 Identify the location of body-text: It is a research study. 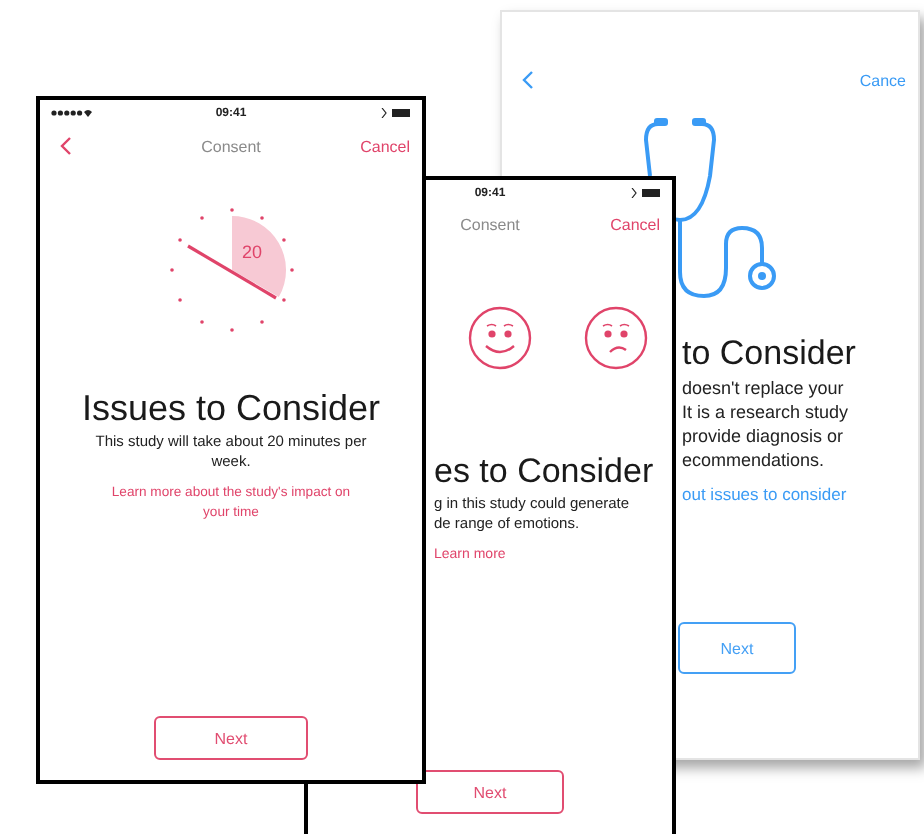
(765, 412).